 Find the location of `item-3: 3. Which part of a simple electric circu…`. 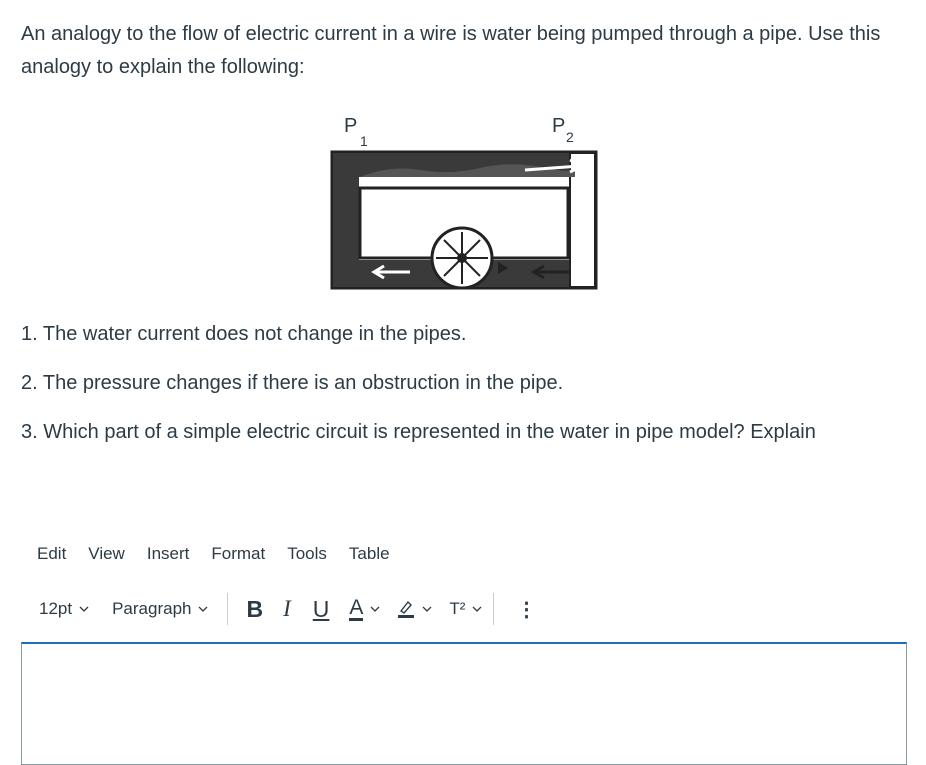

item-3: 3. Which part of a simple electric circu… is located at coordinates (418, 432).